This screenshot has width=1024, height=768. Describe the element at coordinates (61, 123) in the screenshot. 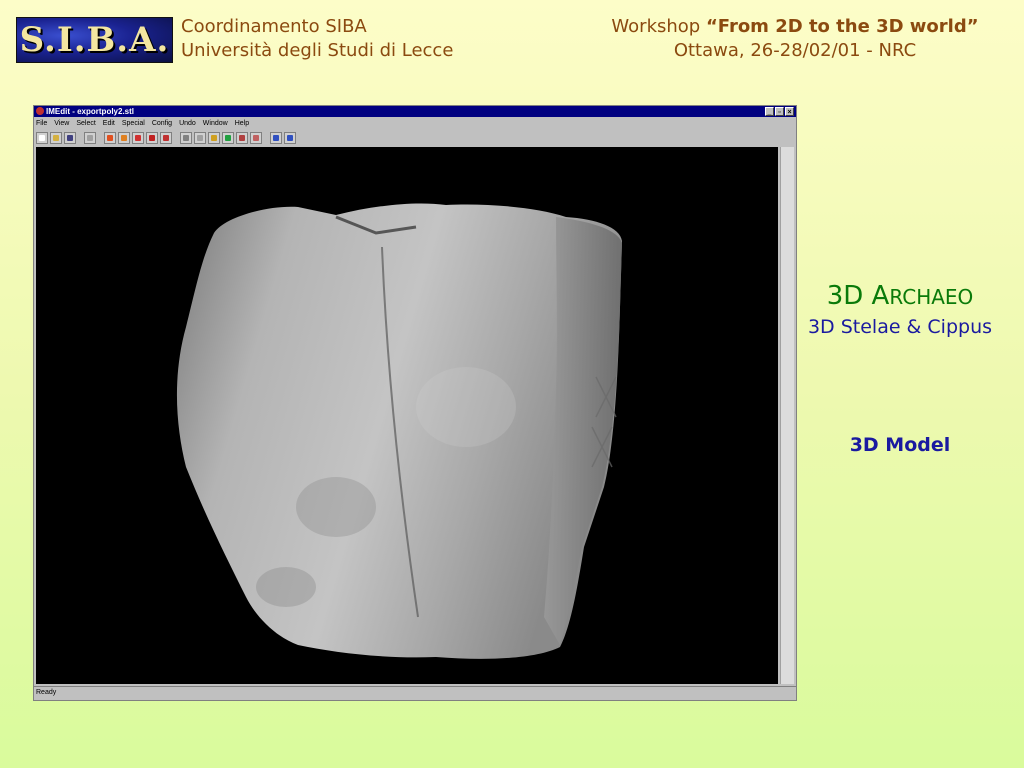

I see `menu-item-view: View` at that location.